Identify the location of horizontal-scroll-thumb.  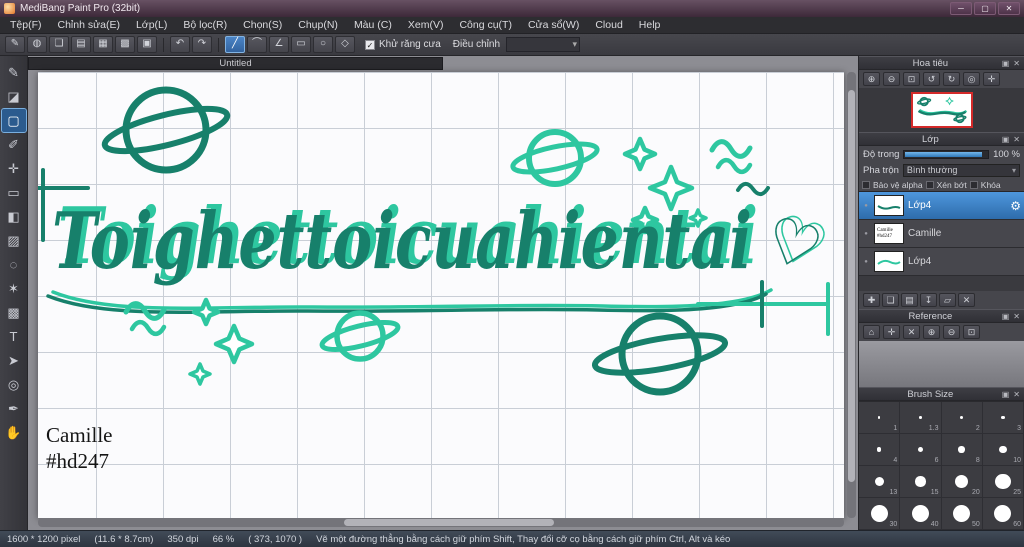
(449, 522).